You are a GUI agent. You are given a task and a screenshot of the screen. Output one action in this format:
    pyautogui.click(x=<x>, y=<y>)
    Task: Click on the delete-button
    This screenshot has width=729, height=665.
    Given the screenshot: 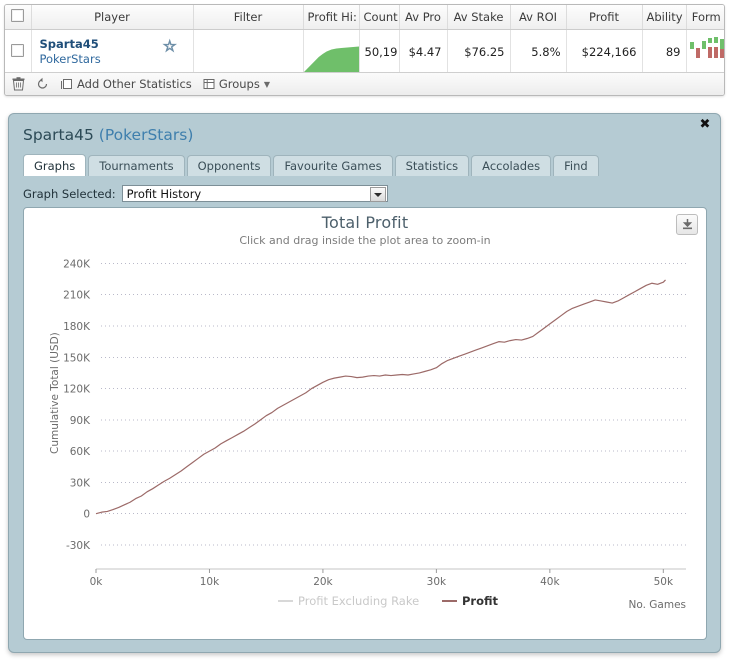 What is the action you would take?
    pyautogui.click(x=18, y=84)
    